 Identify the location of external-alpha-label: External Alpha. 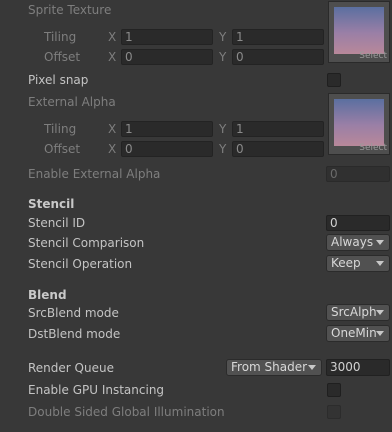
(72, 102).